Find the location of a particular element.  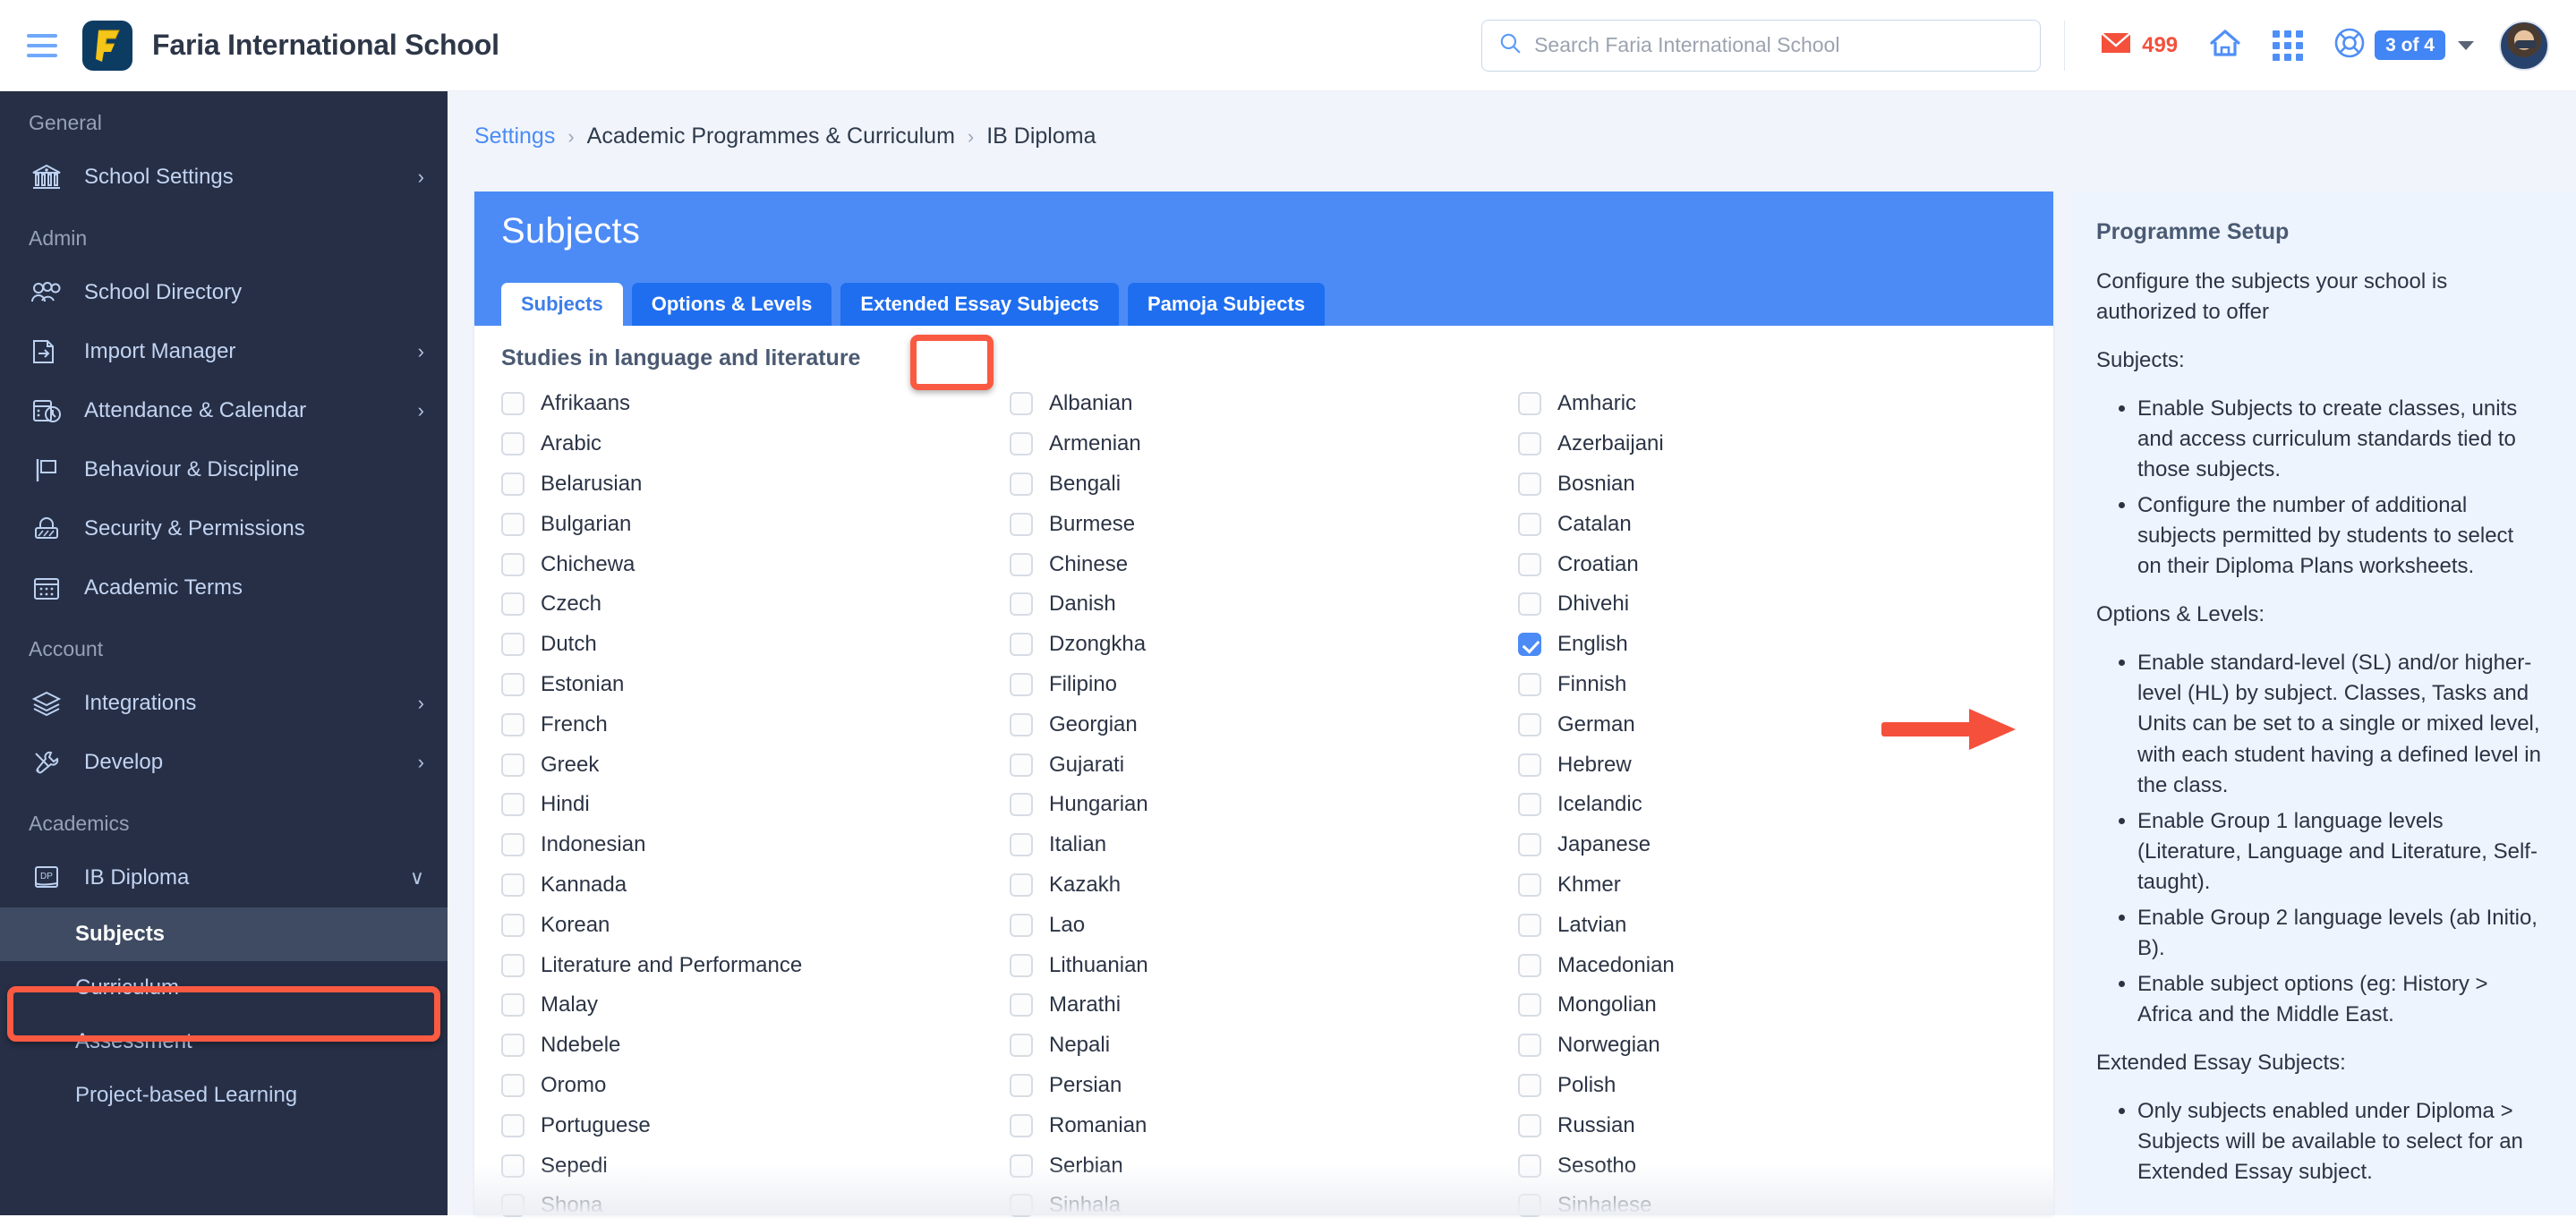

subject-checkbox-row: Lao is located at coordinates (1264, 925).